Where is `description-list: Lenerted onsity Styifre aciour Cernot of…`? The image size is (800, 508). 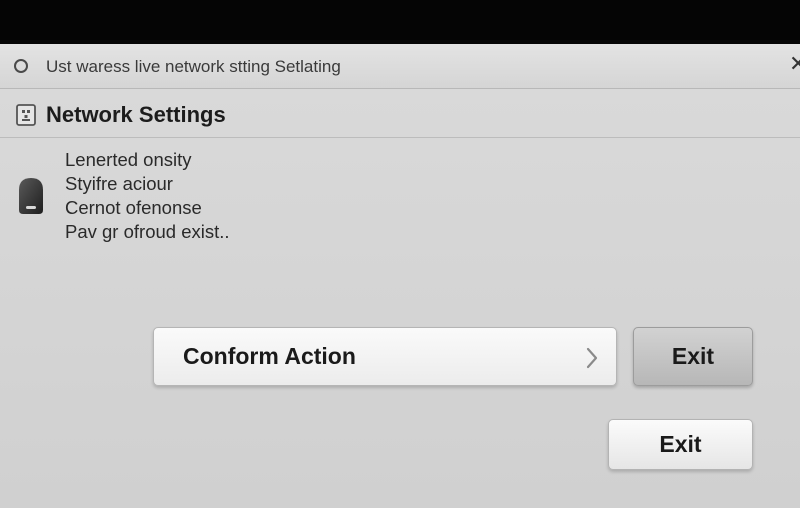
description-list: Lenerted onsity Styifre aciour Cernot of… is located at coordinates (147, 196).